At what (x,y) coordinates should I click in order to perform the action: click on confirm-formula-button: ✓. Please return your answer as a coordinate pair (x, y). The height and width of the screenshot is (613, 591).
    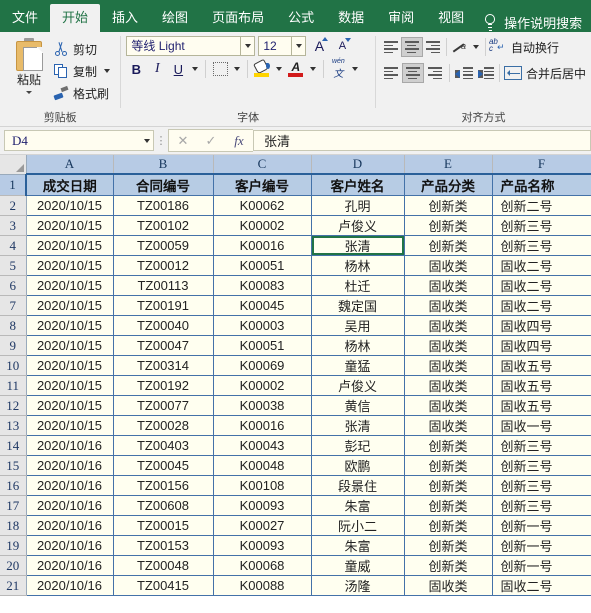
    Looking at the image, I should click on (211, 140).